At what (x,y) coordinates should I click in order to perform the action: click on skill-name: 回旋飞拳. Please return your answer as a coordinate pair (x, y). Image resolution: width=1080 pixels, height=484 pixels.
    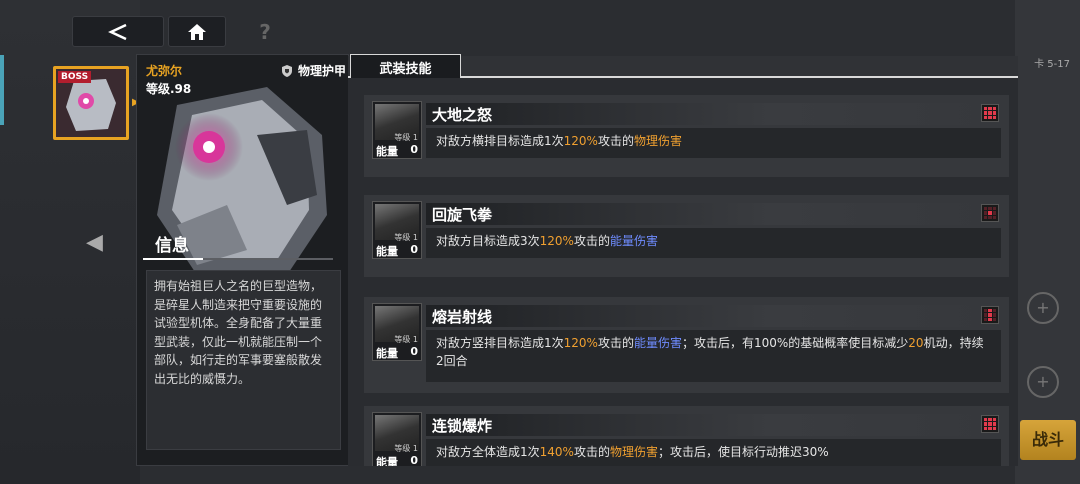
    Looking at the image, I should click on (462, 215).